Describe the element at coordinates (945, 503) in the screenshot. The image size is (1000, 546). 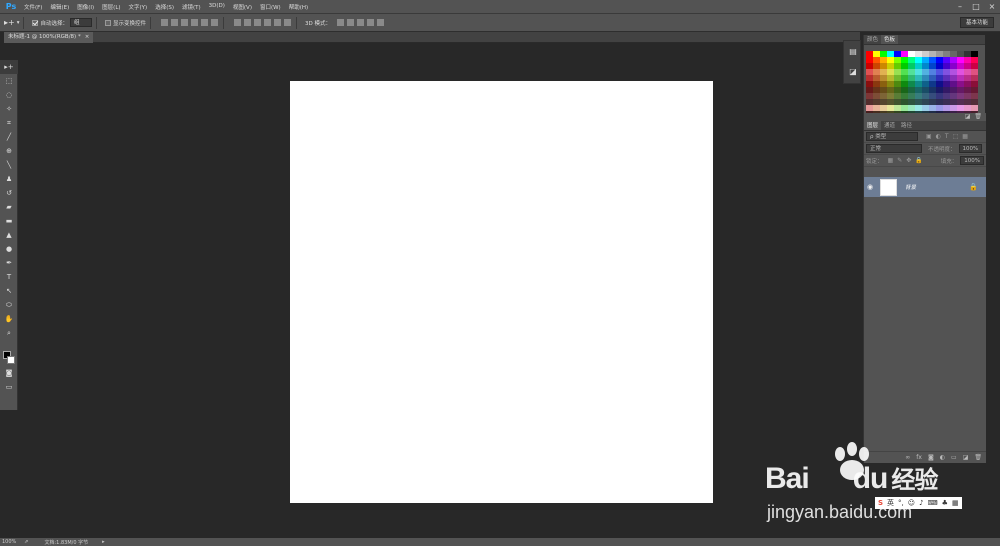
I see `ime-skin-icon: ♣` at that location.